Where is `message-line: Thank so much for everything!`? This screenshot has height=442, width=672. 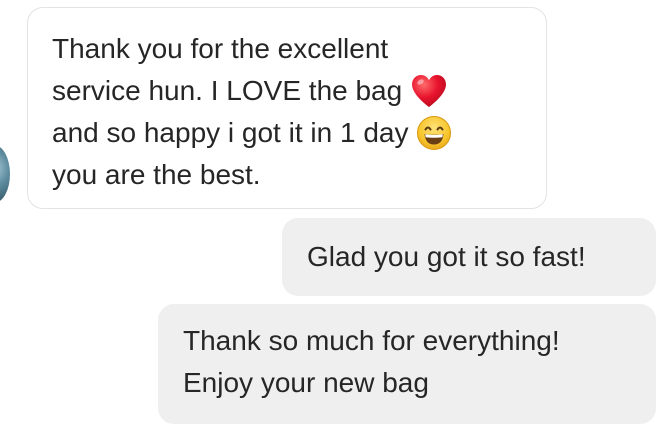 message-line: Thank so much for everything! is located at coordinates (371, 340).